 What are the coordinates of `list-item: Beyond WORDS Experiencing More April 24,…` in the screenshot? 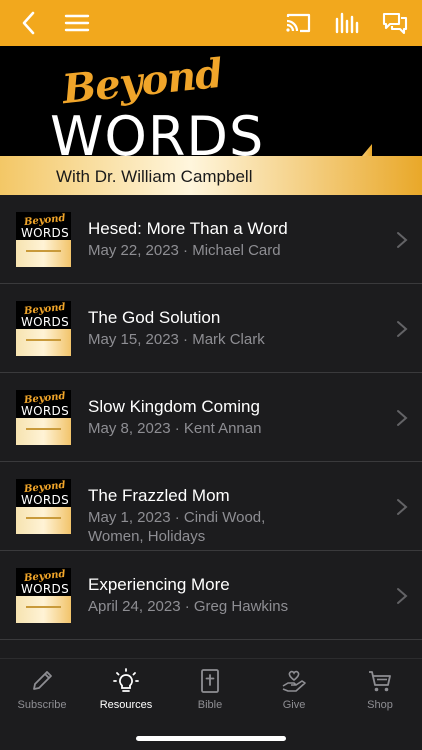 It's located at (211, 595).